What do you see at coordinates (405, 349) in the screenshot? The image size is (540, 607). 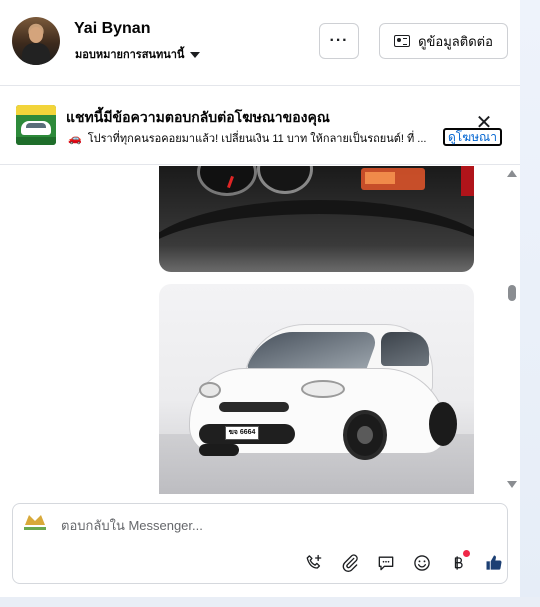 I see `car-window-shape` at bounding box center [405, 349].